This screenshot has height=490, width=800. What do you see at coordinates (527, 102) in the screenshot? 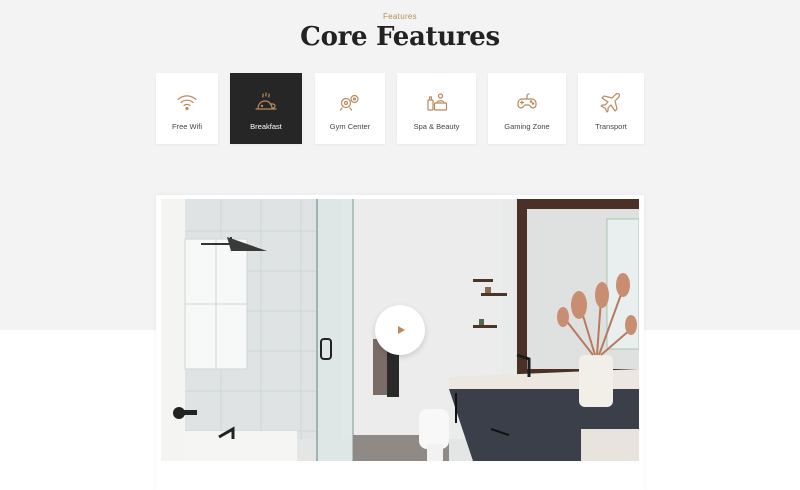
I see `gamepad-icon` at bounding box center [527, 102].